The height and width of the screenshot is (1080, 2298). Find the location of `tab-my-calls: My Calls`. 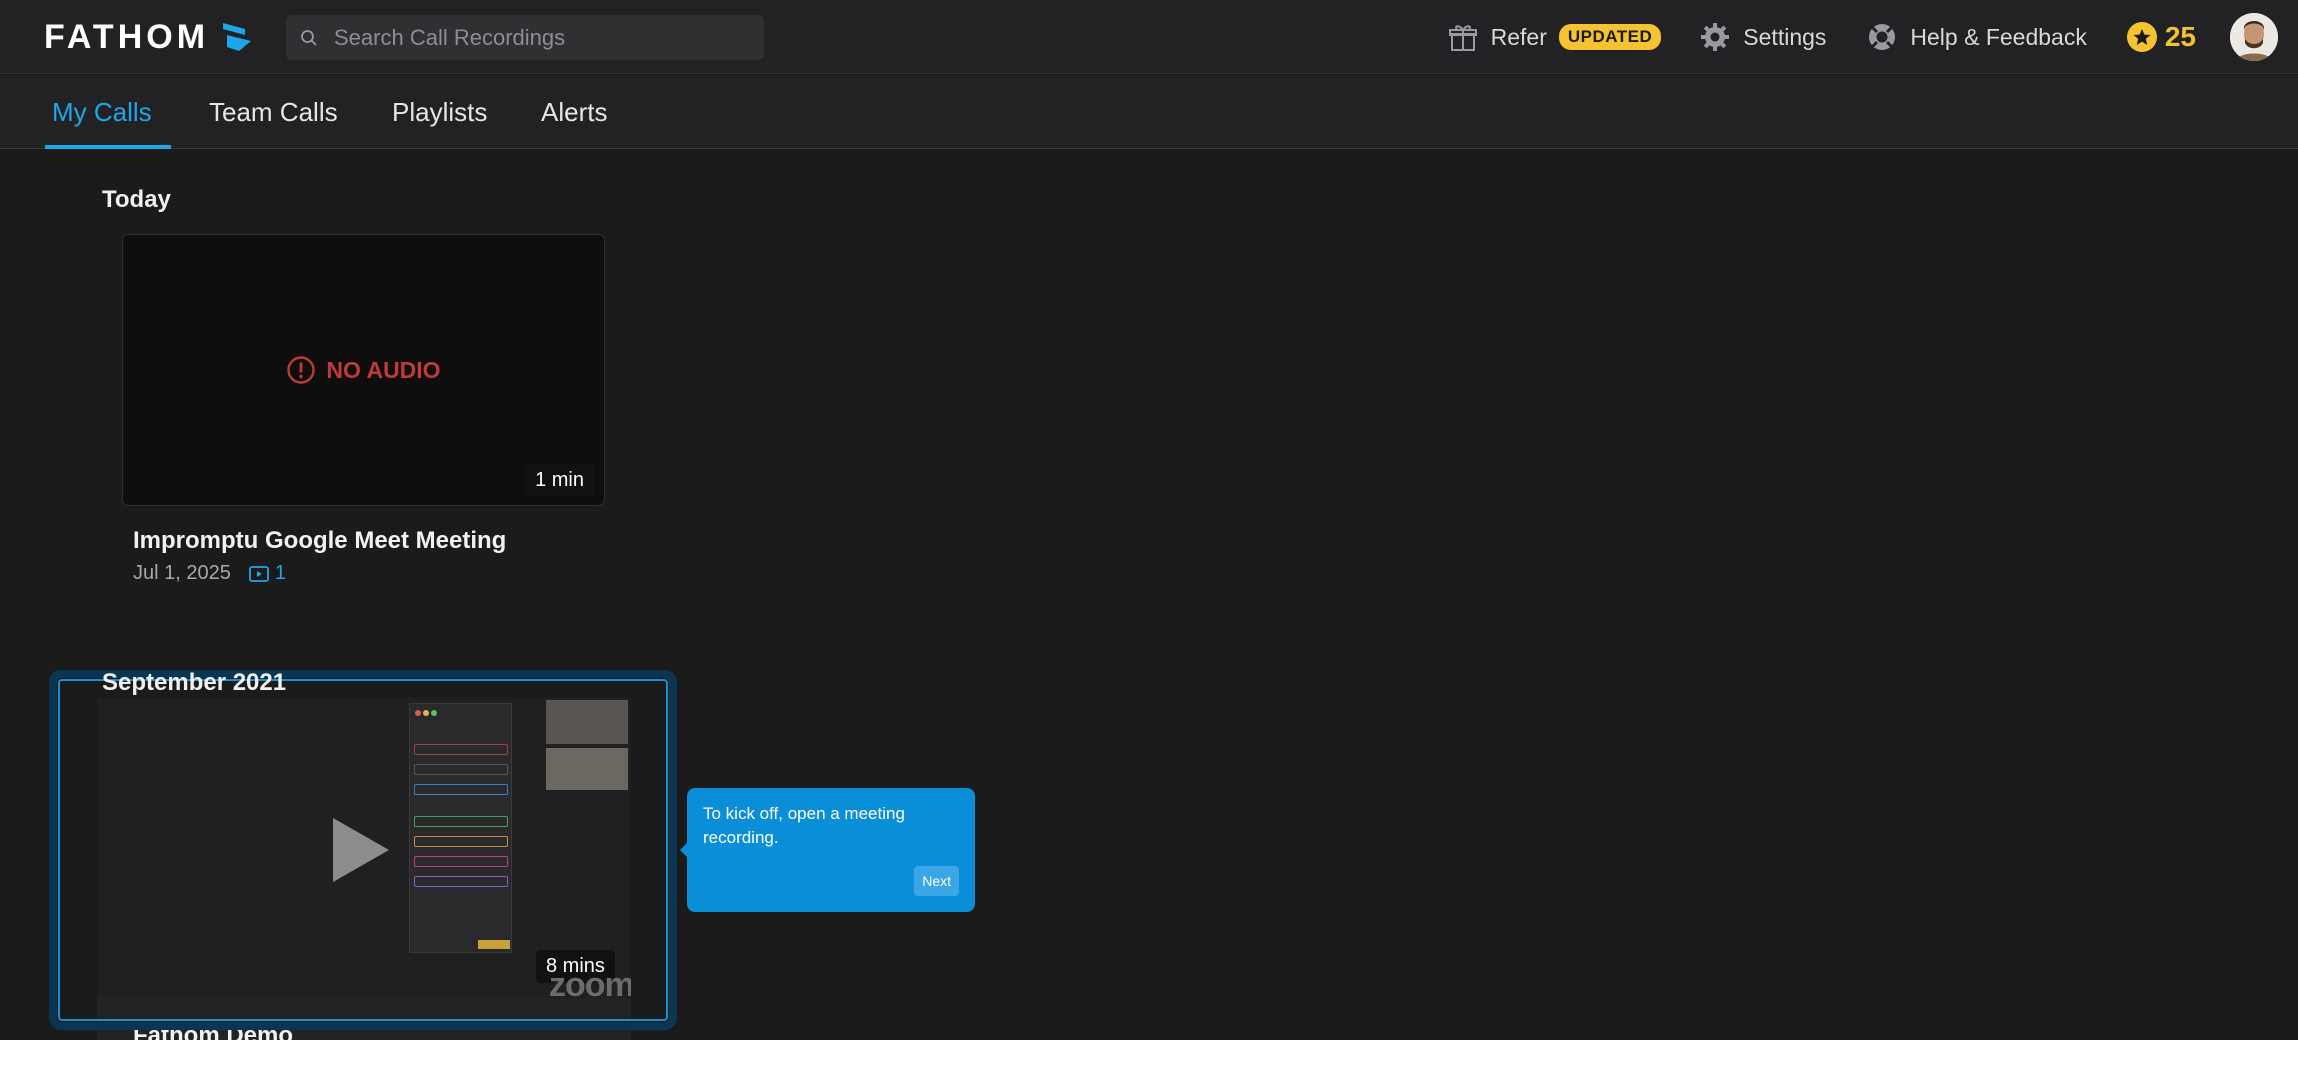

tab-my-calls: My Calls is located at coordinates (102, 112).